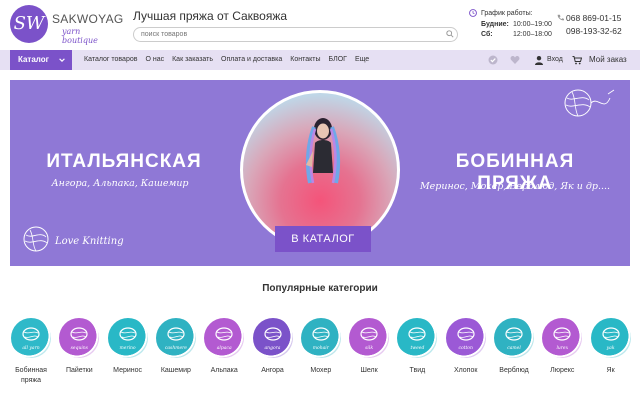 The width and height of the screenshot is (640, 400). I want to click on category-label: Люрекс, so click(562, 371).